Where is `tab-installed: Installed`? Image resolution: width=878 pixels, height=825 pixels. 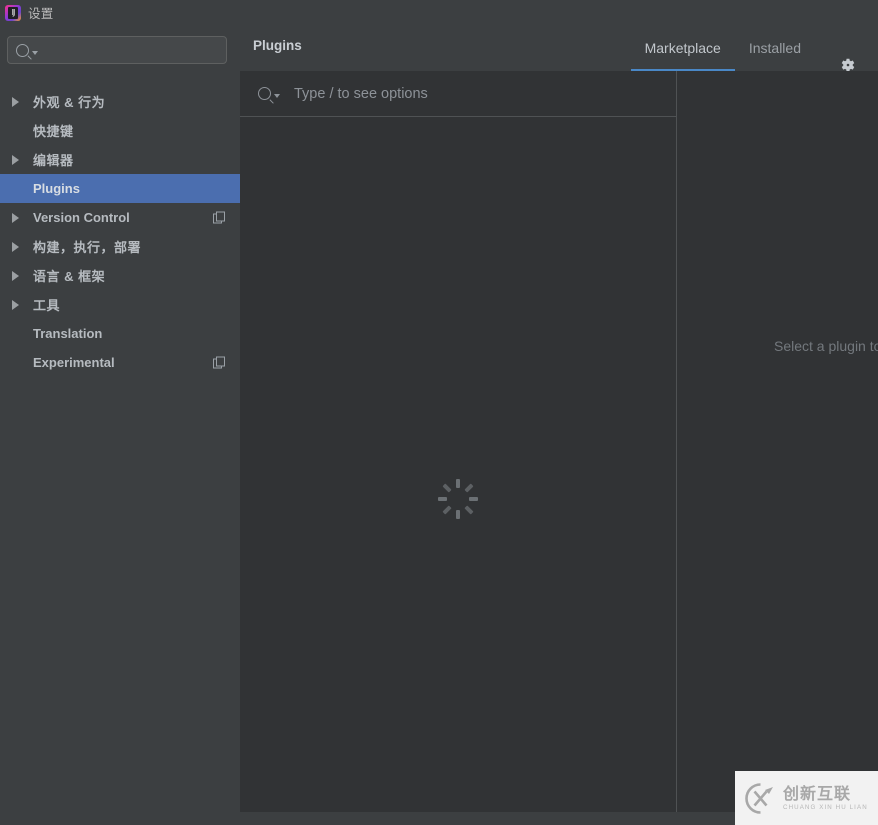 tab-installed: Installed is located at coordinates (775, 48).